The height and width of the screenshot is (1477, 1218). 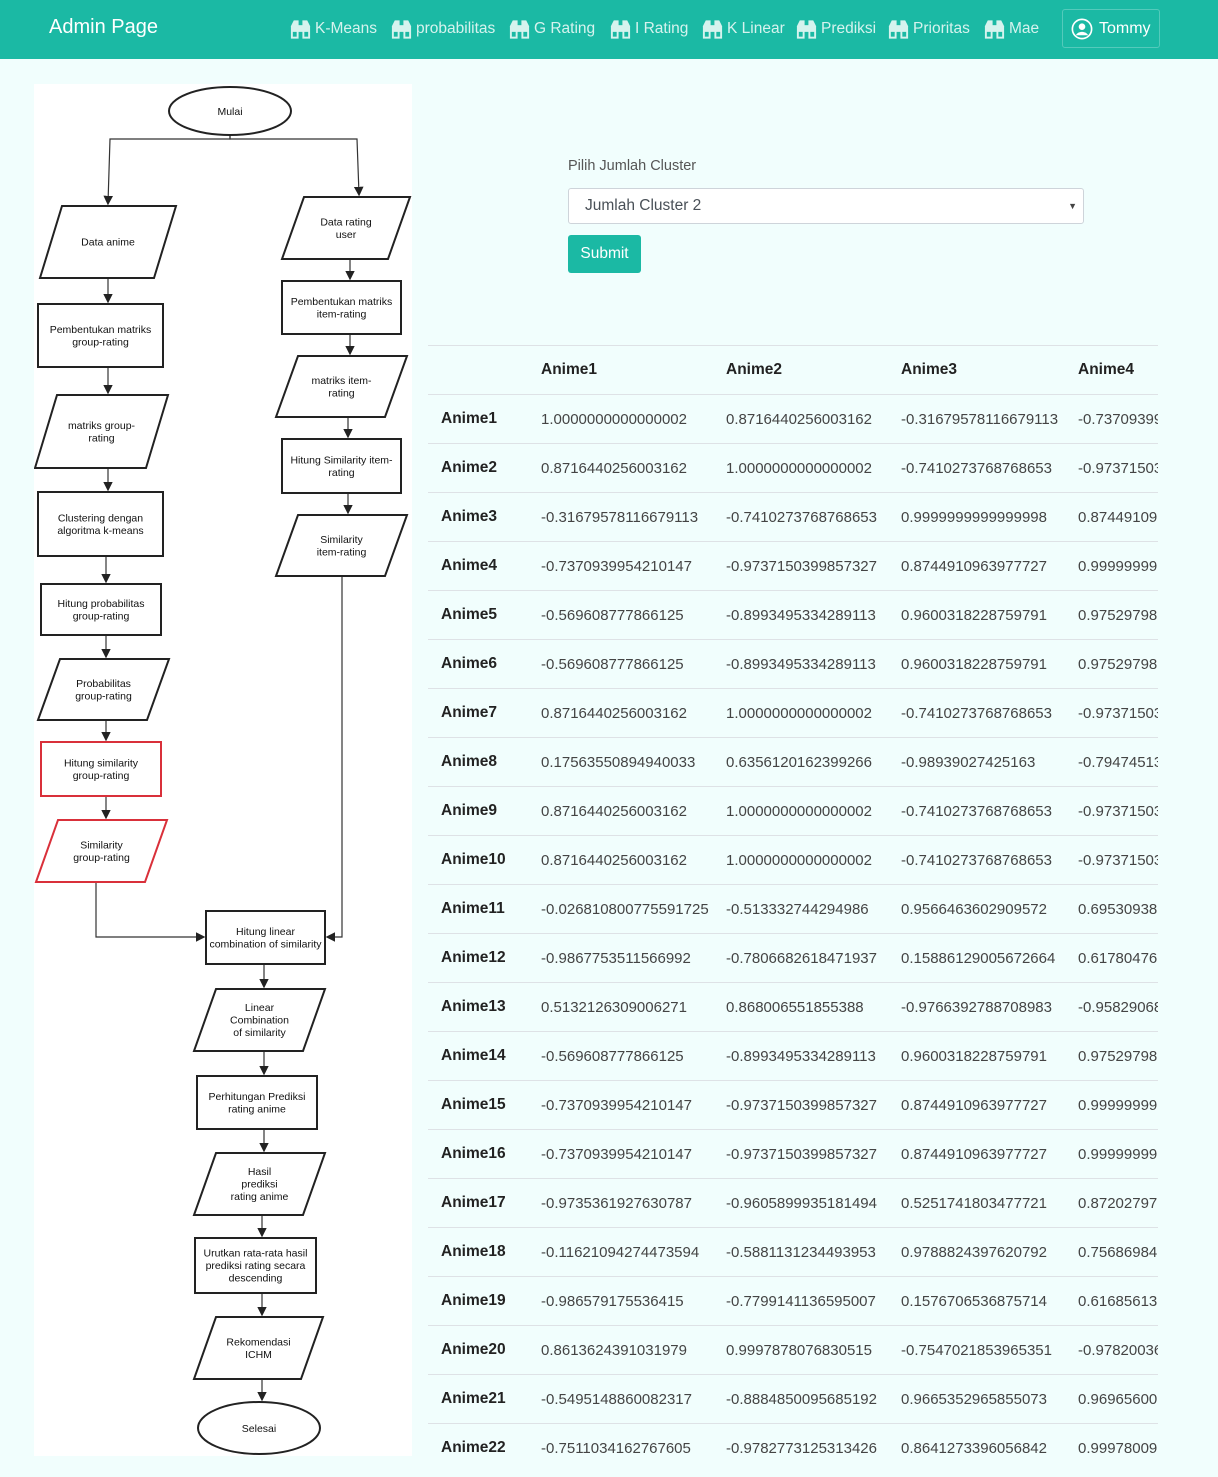 I want to click on nav-item-g-rating: G Rating, so click(x=551, y=29).